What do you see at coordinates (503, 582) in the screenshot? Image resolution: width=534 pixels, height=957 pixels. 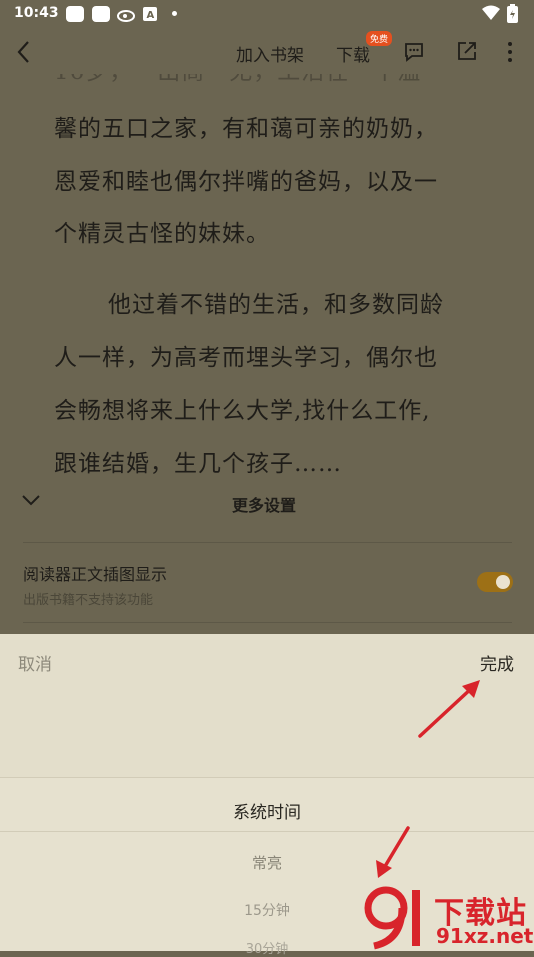 I see `toggle-knob` at bounding box center [503, 582].